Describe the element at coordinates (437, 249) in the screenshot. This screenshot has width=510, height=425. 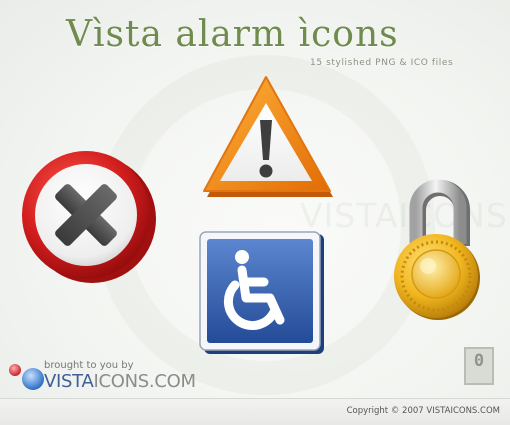
I see `padlock-icon` at that location.